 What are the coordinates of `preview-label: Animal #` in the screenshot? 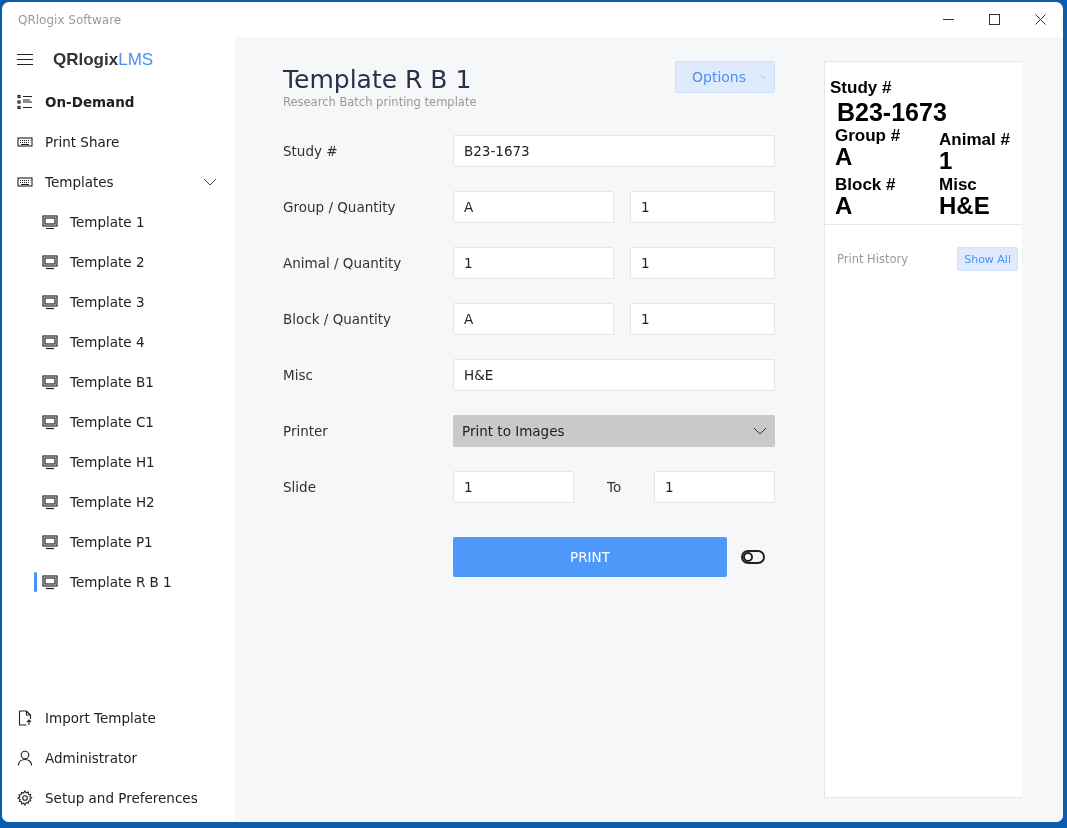 It's located at (975, 139).